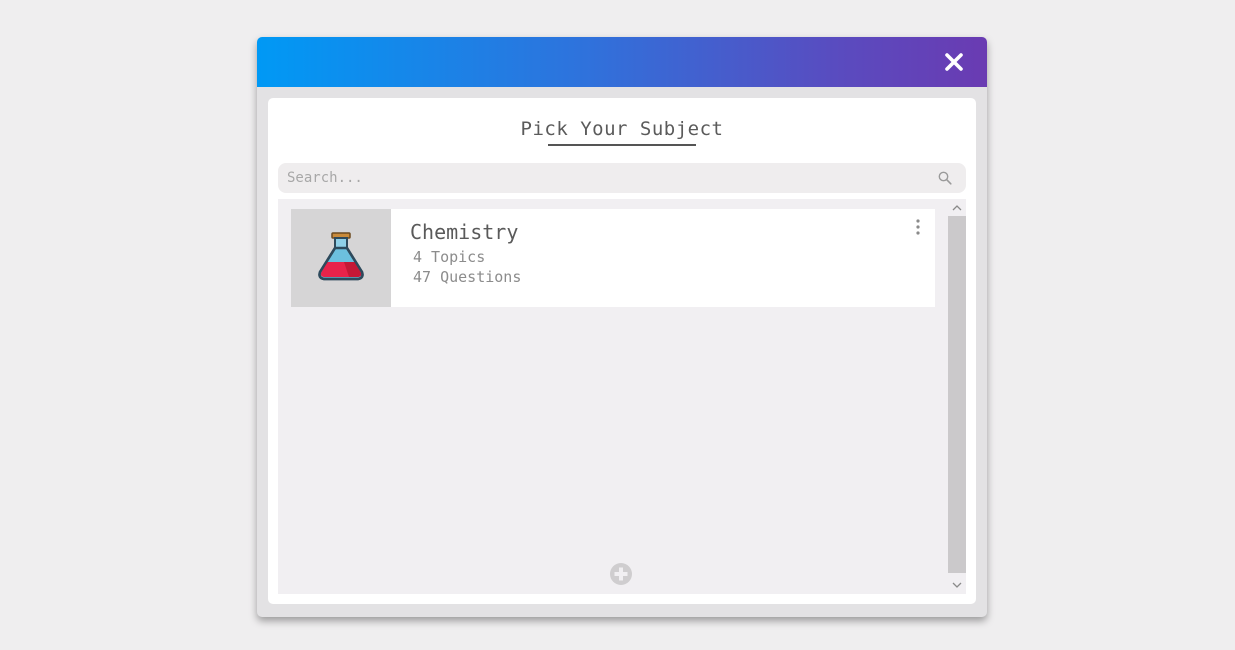 The image size is (1235, 650). Describe the element at coordinates (607, 178) in the screenshot. I see `search-input` at that location.